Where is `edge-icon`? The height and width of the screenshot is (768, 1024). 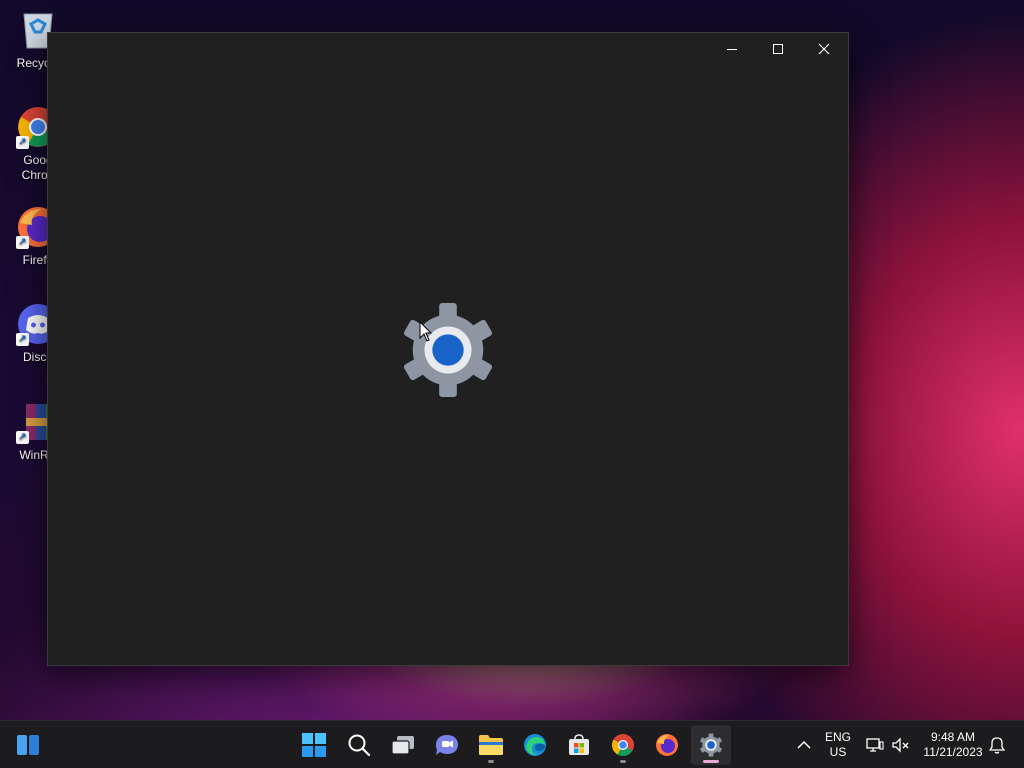
edge-icon is located at coordinates (535, 745).